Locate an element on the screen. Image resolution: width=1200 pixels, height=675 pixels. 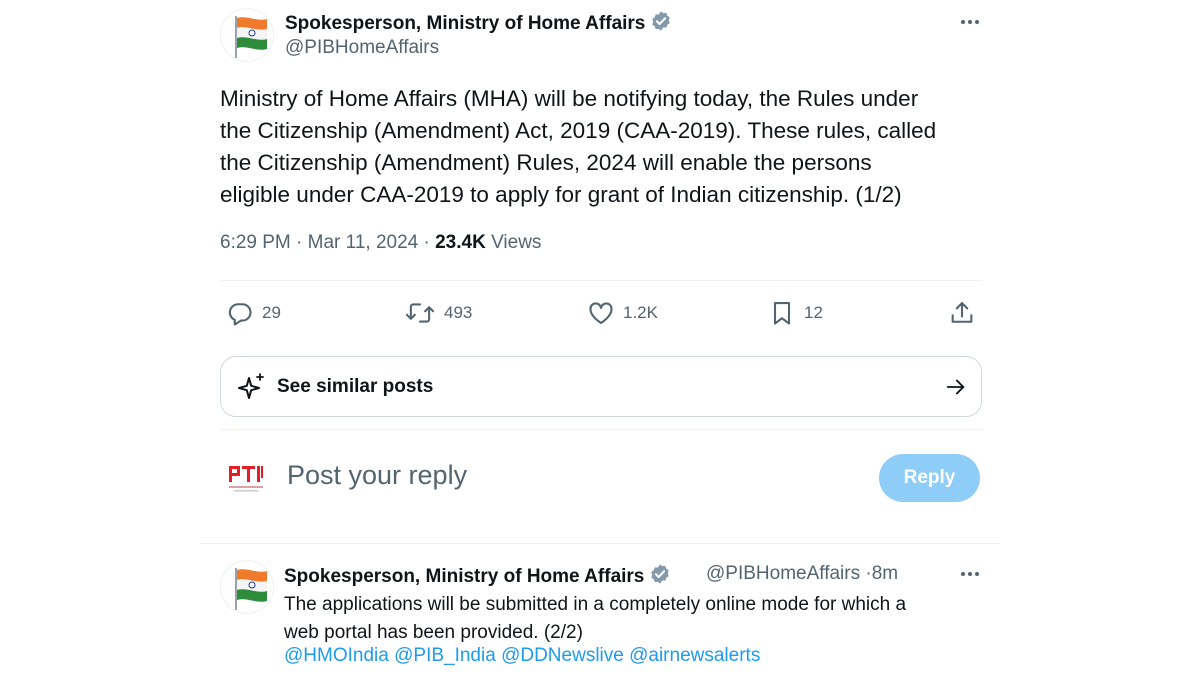
reply-button: 29 is located at coordinates (253, 313).